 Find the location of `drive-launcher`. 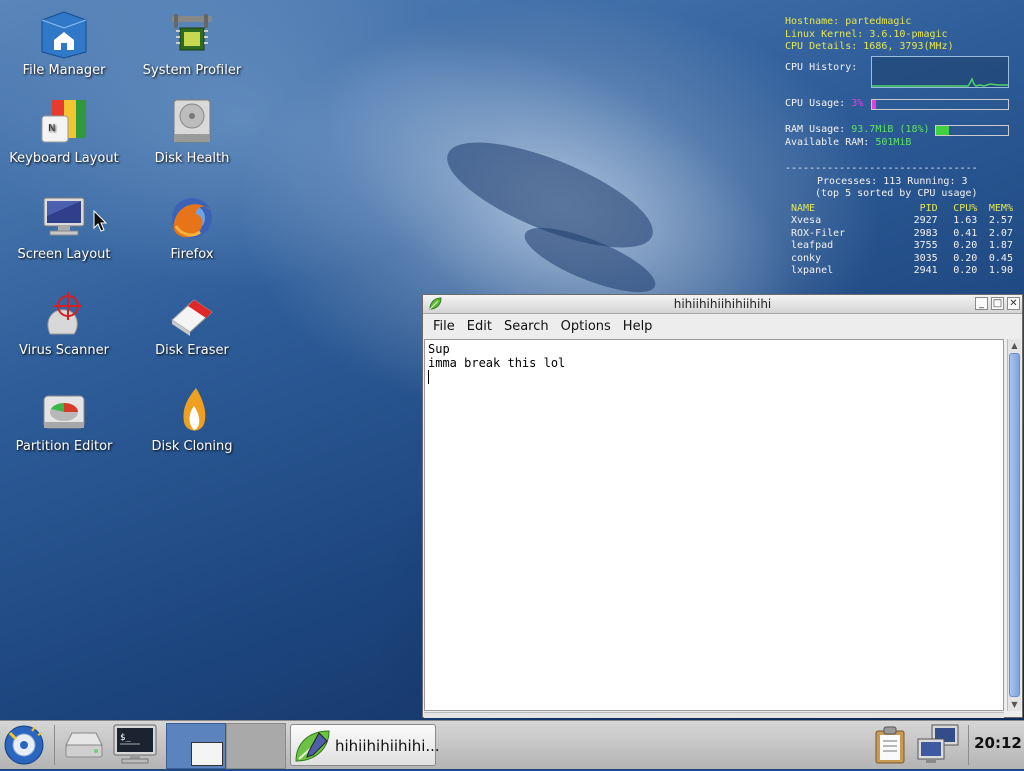

drive-launcher is located at coordinates (84, 745).